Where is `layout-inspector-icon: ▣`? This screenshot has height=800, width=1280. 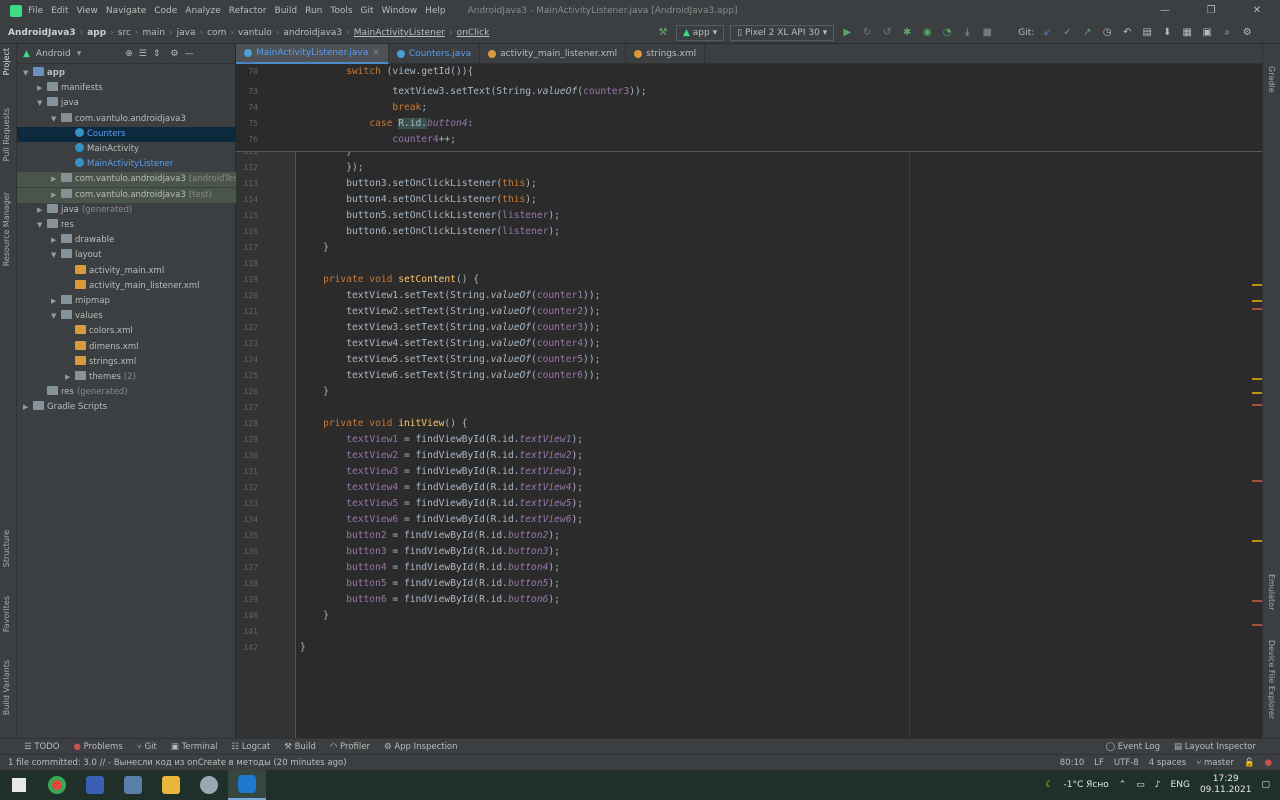 layout-inspector-icon: ▣ is located at coordinates (1207, 33).